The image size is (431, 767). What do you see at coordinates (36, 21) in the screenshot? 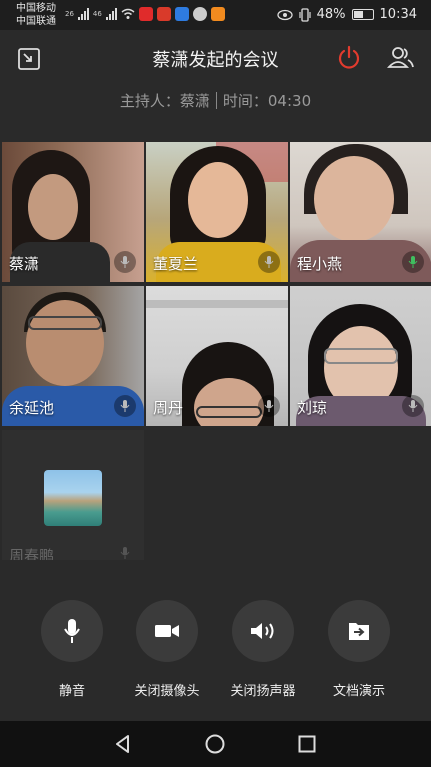
I see `carrier-2: 中国联通` at bounding box center [36, 21].